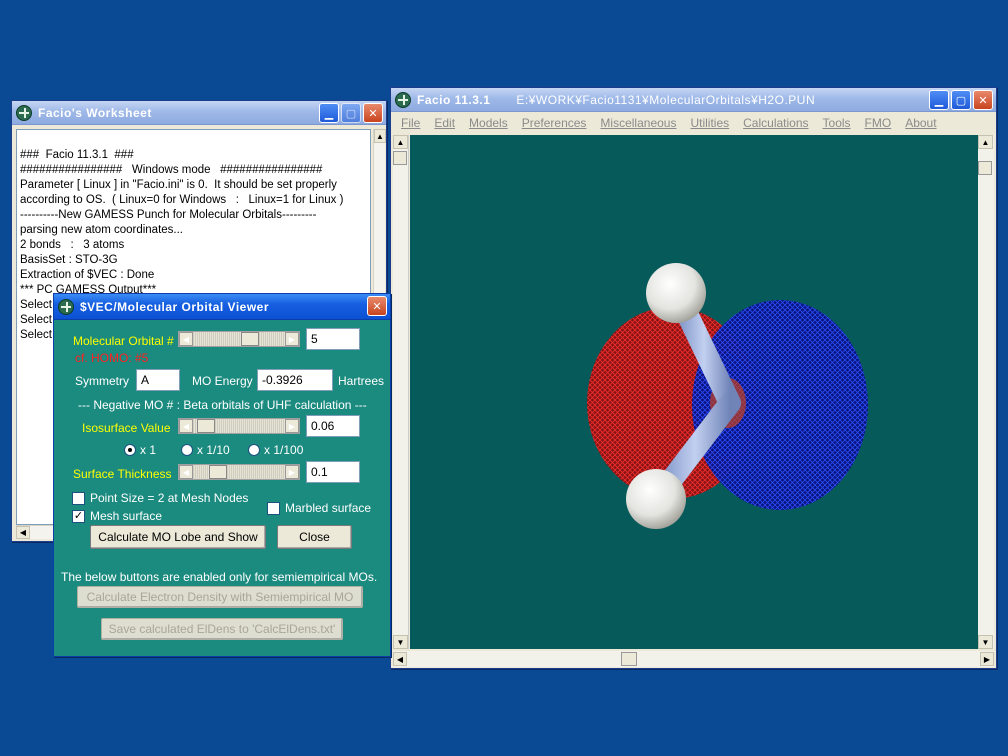 The image size is (1008, 756). Describe the element at coordinates (333, 339) in the screenshot. I see `mo-number-field: 5` at that location.